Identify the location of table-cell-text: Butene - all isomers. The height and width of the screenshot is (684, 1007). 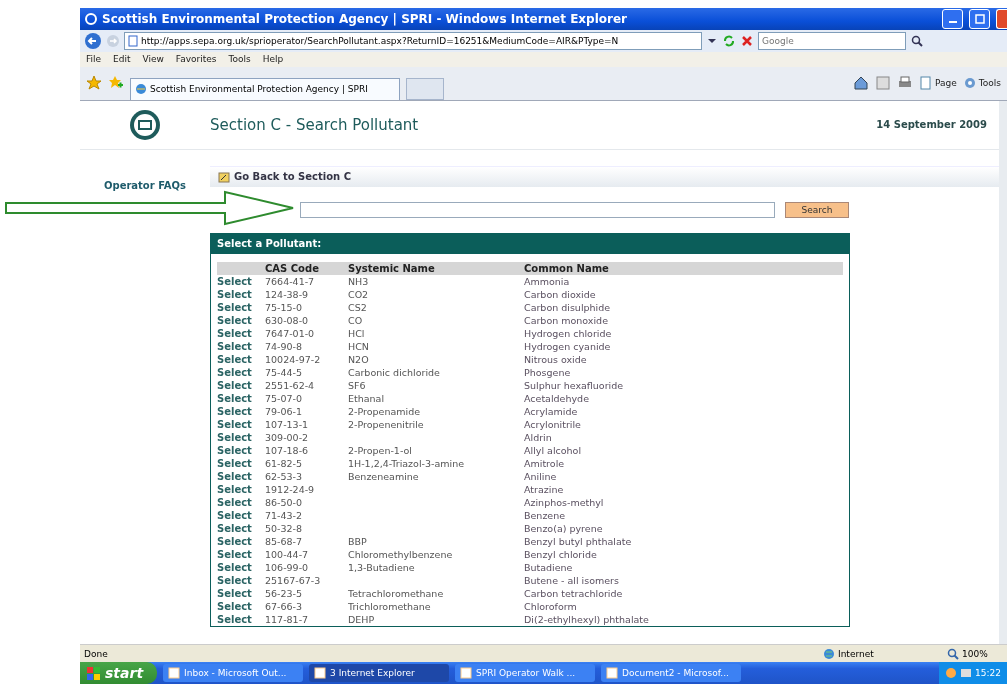
(572, 580).